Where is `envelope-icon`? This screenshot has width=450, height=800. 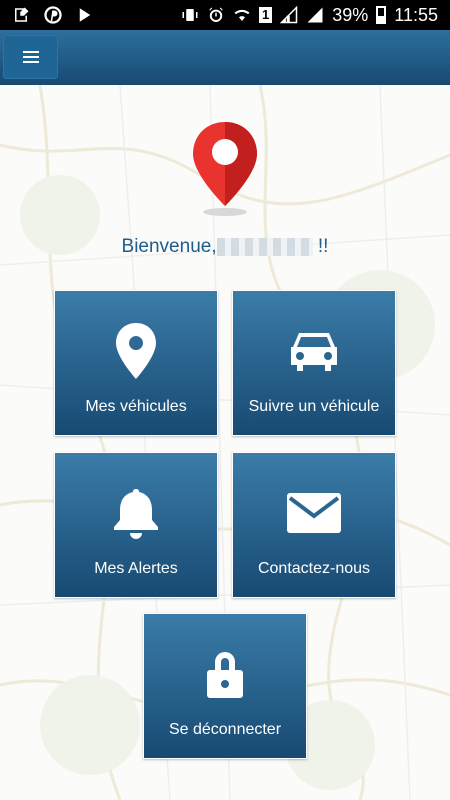
envelope-icon is located at coordinates (314, 513).